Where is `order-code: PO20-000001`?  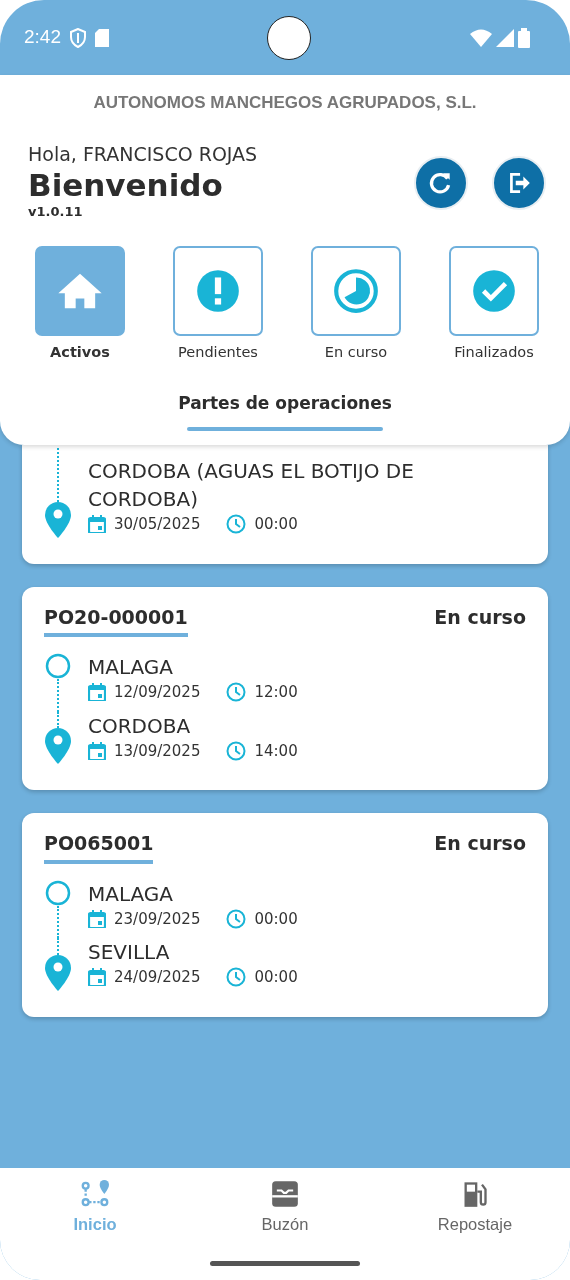 order-code: PO20-000001 is located at coordinates (116, 619).